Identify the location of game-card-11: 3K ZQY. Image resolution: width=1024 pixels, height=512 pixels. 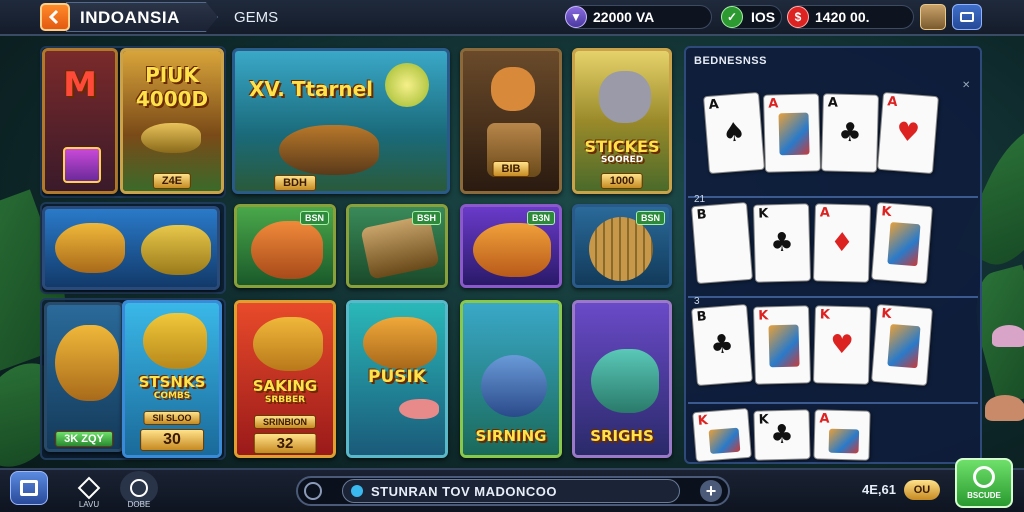
(84, 377).